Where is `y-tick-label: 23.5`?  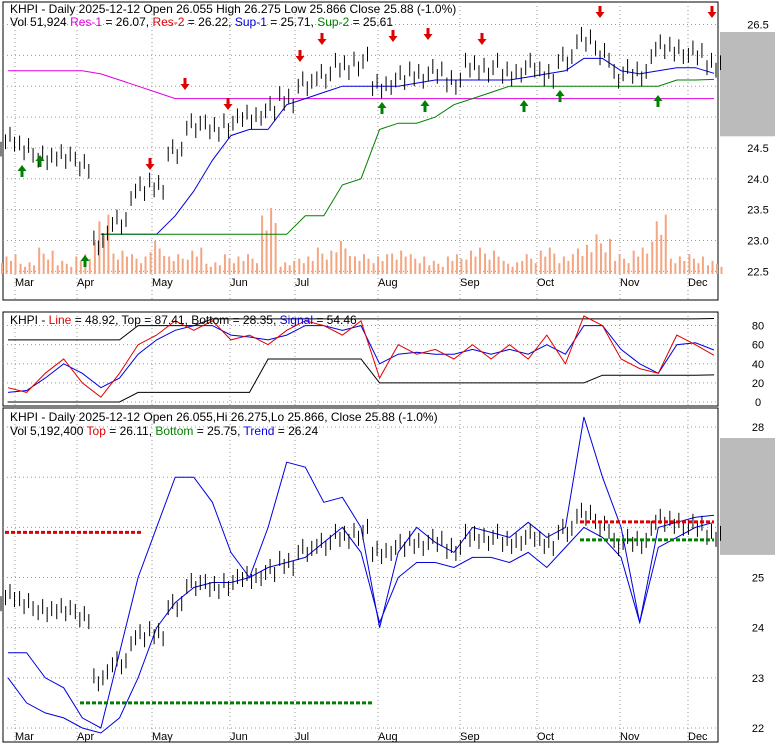
y-tick-label: 23.5 is located at coordinates (757, 211).